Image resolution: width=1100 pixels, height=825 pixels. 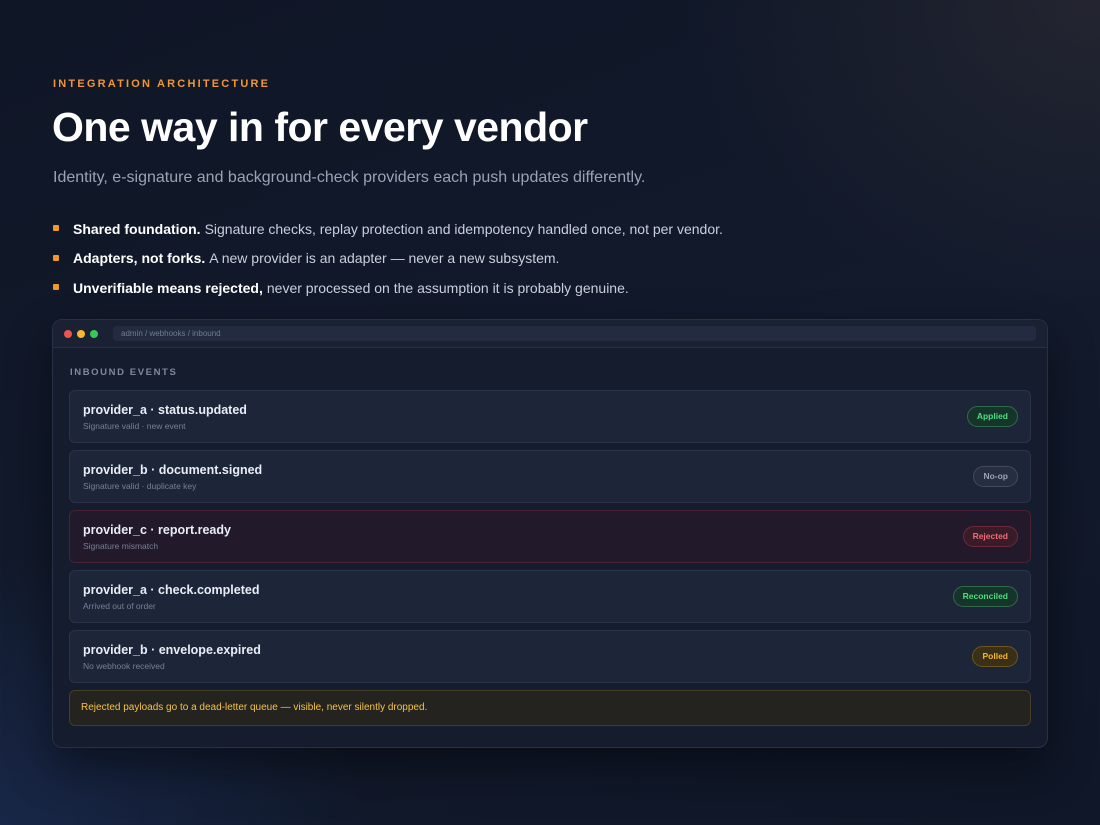 I want to click on feature-heading: Shared foundation., so click(x=137, y=228).